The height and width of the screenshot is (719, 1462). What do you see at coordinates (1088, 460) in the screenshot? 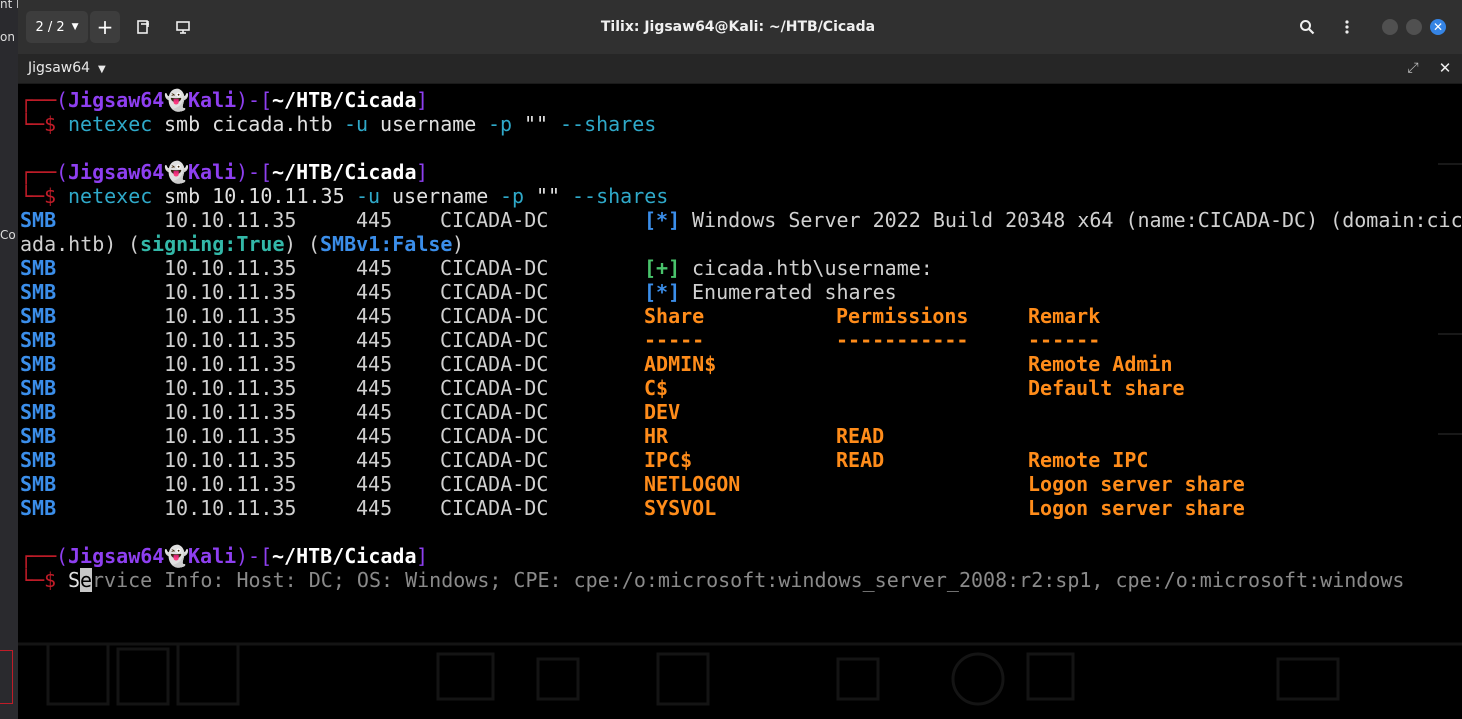
I see `share-remark: Remote IPC` at bounding box center [1088, 460].